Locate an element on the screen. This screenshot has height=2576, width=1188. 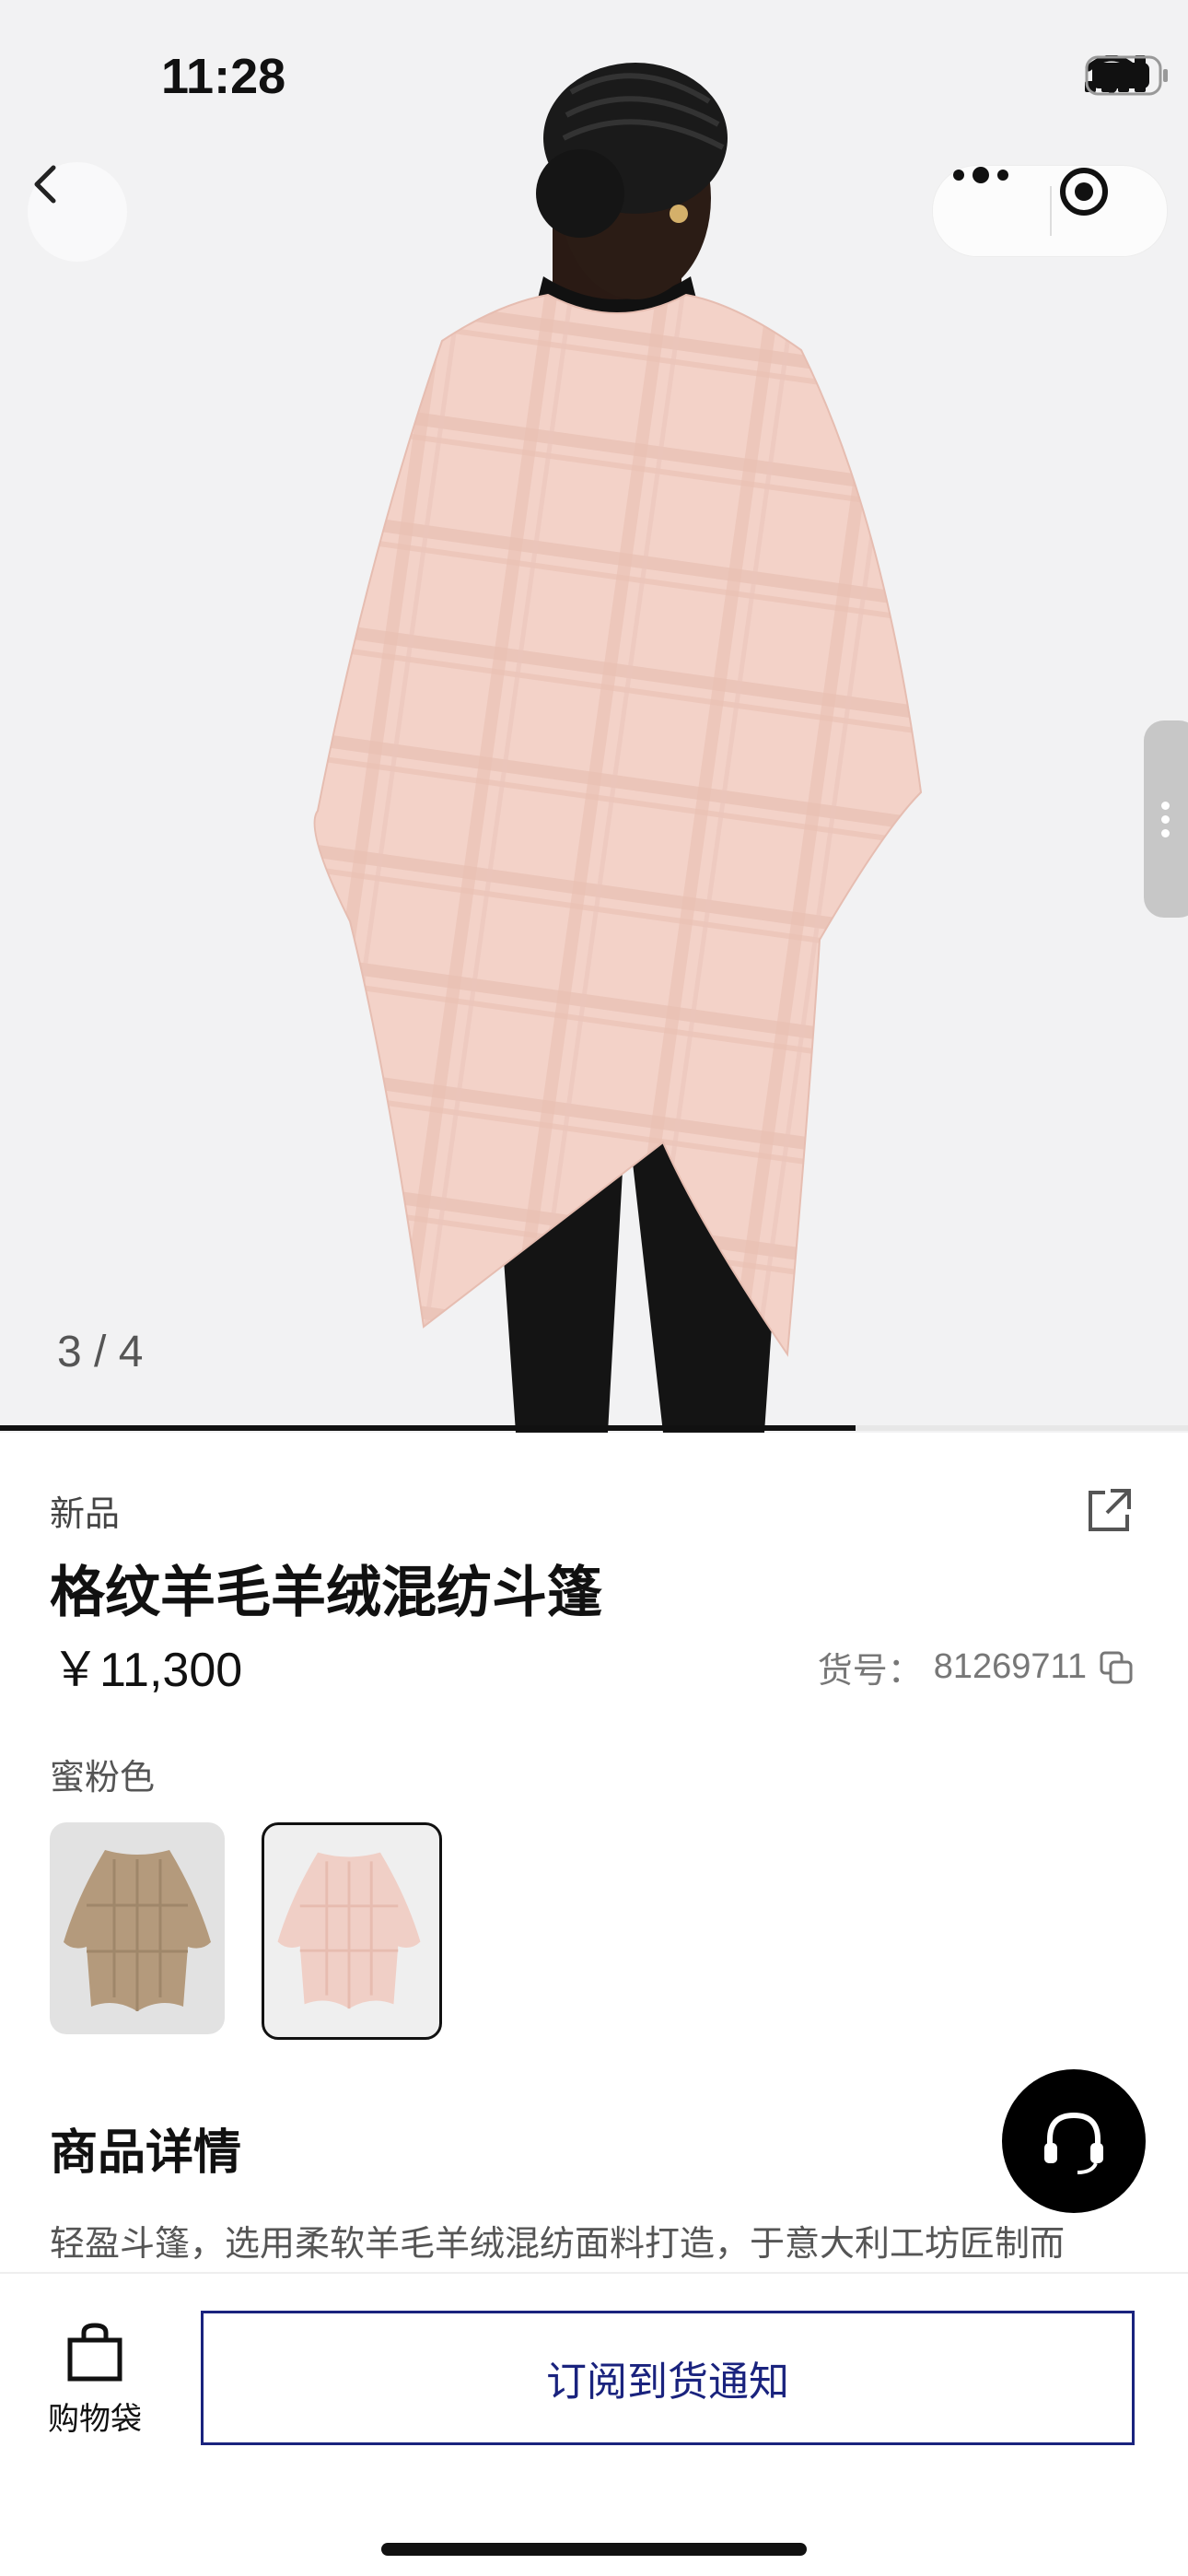
back-button is located at coordinates (77, 212).